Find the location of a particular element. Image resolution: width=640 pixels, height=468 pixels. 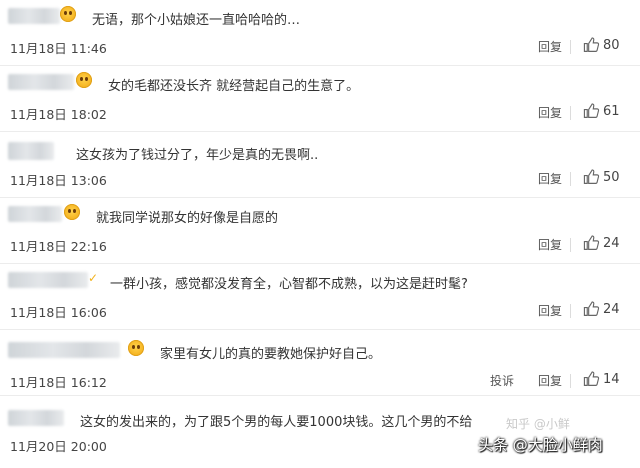

comment-item: 这女孩为了钱过分了，年少是真的无畏啊.. 11月18日 13:06 回复 50 is located at coordinates (320, 165).